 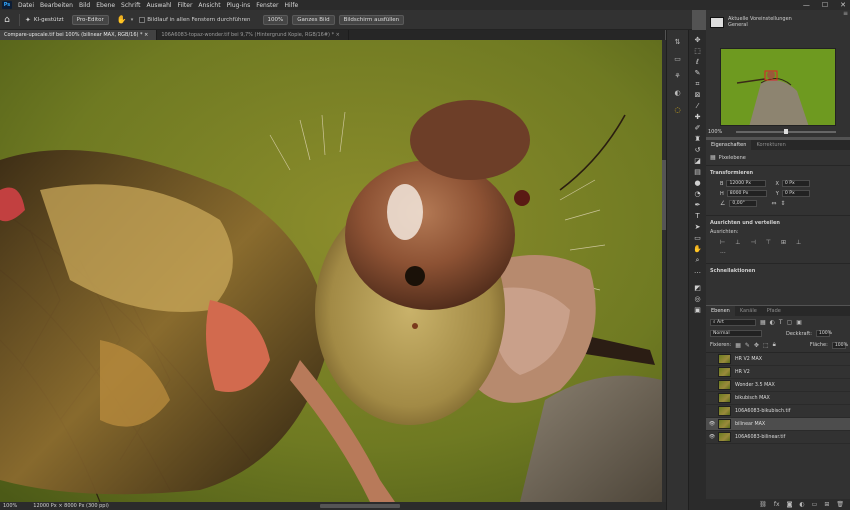 What do you see at coordinates (746, 193) in the screenshot?
I see `height-field: 8000 Px` at bounding box center [746, 193].